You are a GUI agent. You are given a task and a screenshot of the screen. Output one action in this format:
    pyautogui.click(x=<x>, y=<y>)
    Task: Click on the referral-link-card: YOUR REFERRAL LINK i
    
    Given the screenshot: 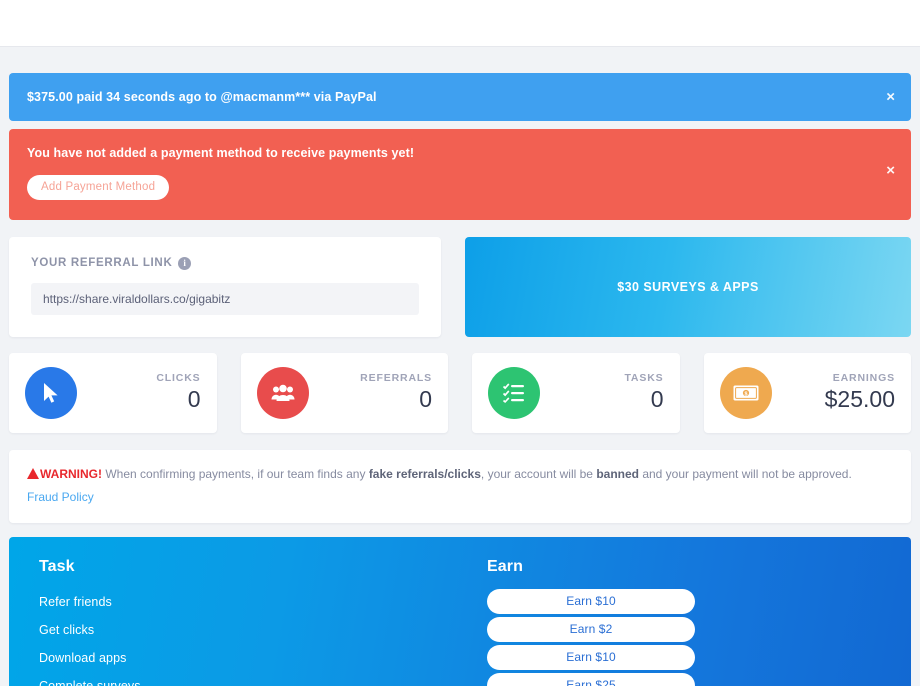 What is the action you would take?
    pyautogui.click(x=225, y=286)
    